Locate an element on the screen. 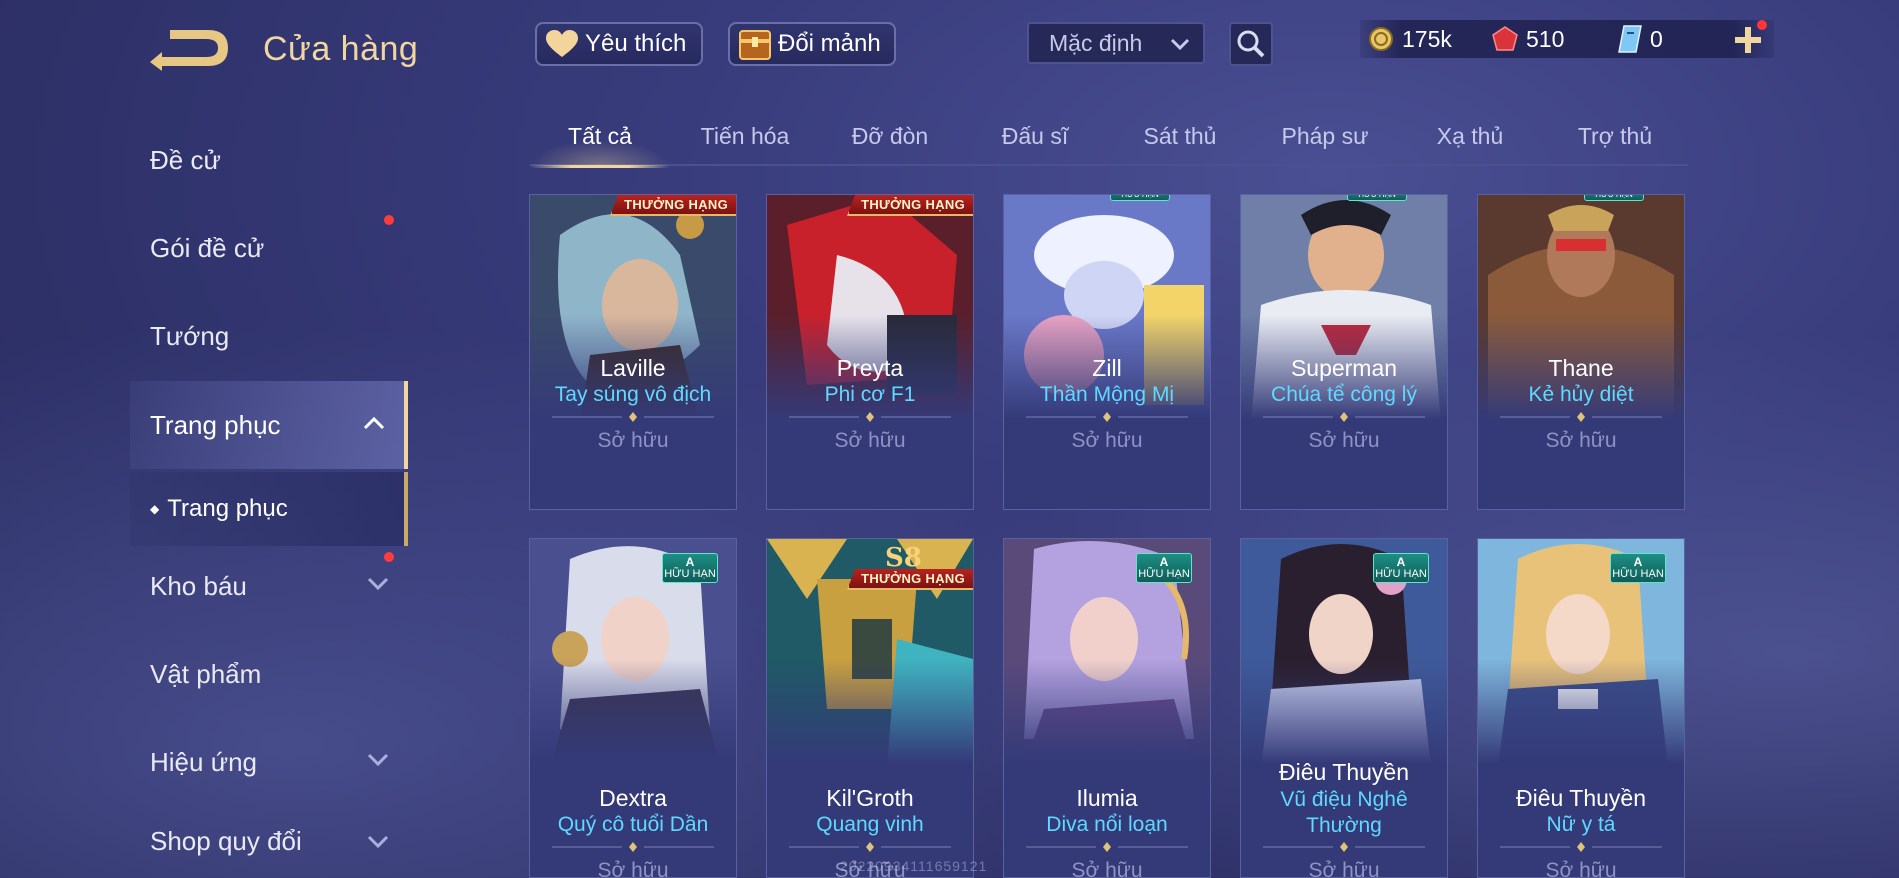  sort-dropdown: Mặc định is located at coordinates (1116, 43).